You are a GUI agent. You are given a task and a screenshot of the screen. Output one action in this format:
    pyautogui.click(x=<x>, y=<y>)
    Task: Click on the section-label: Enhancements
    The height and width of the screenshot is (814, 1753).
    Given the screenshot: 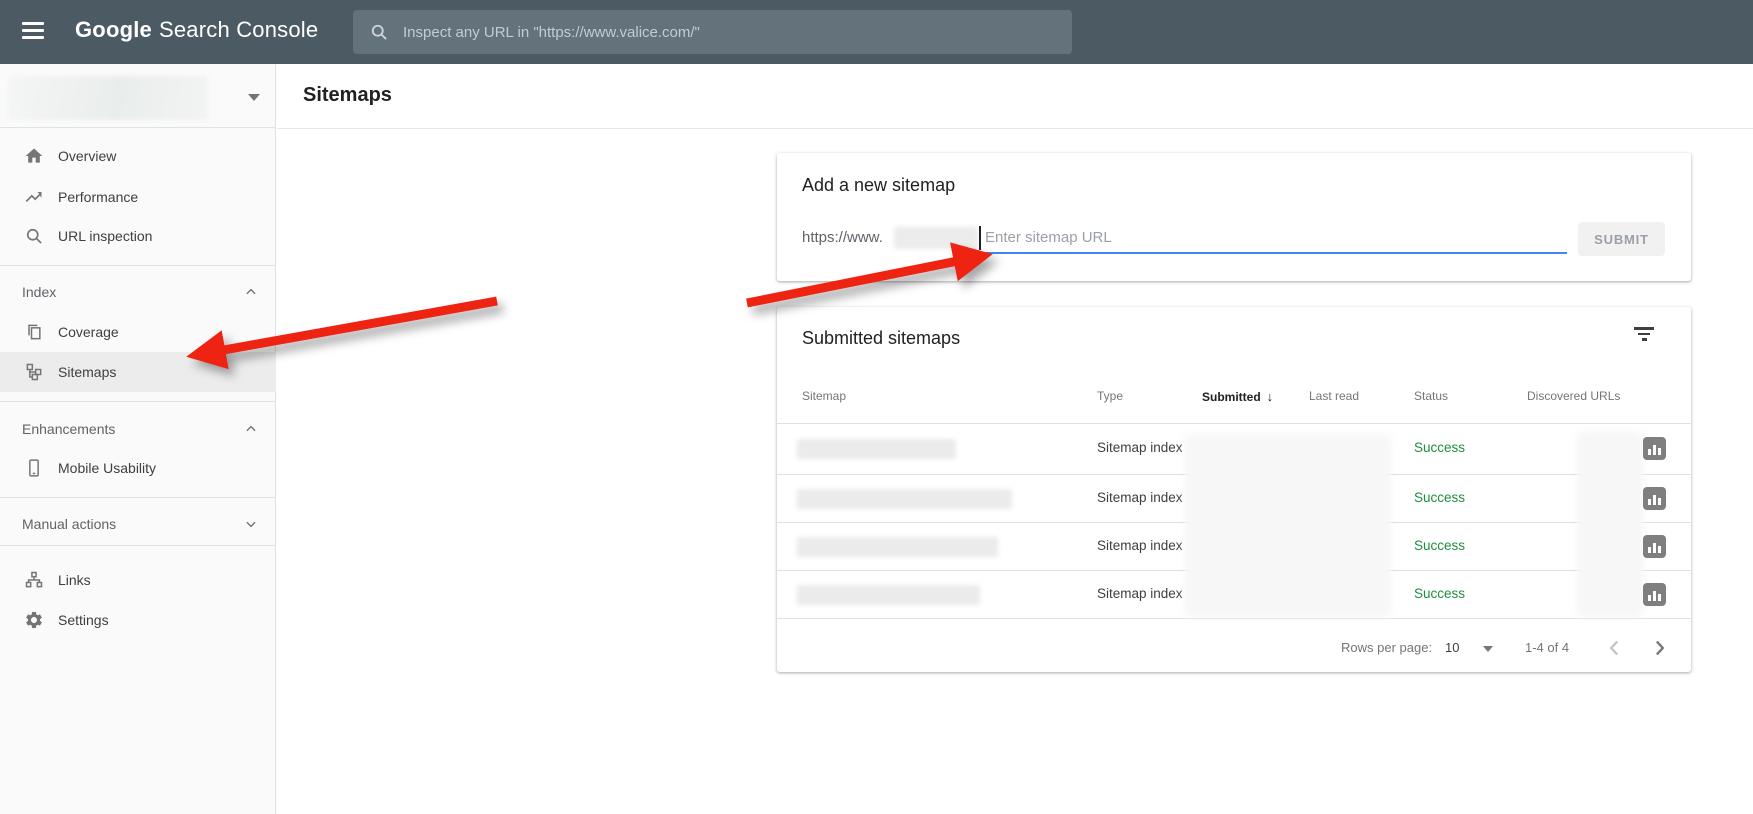 What is the action you would take?
    pyautogui.click(x=69, y=429)
    